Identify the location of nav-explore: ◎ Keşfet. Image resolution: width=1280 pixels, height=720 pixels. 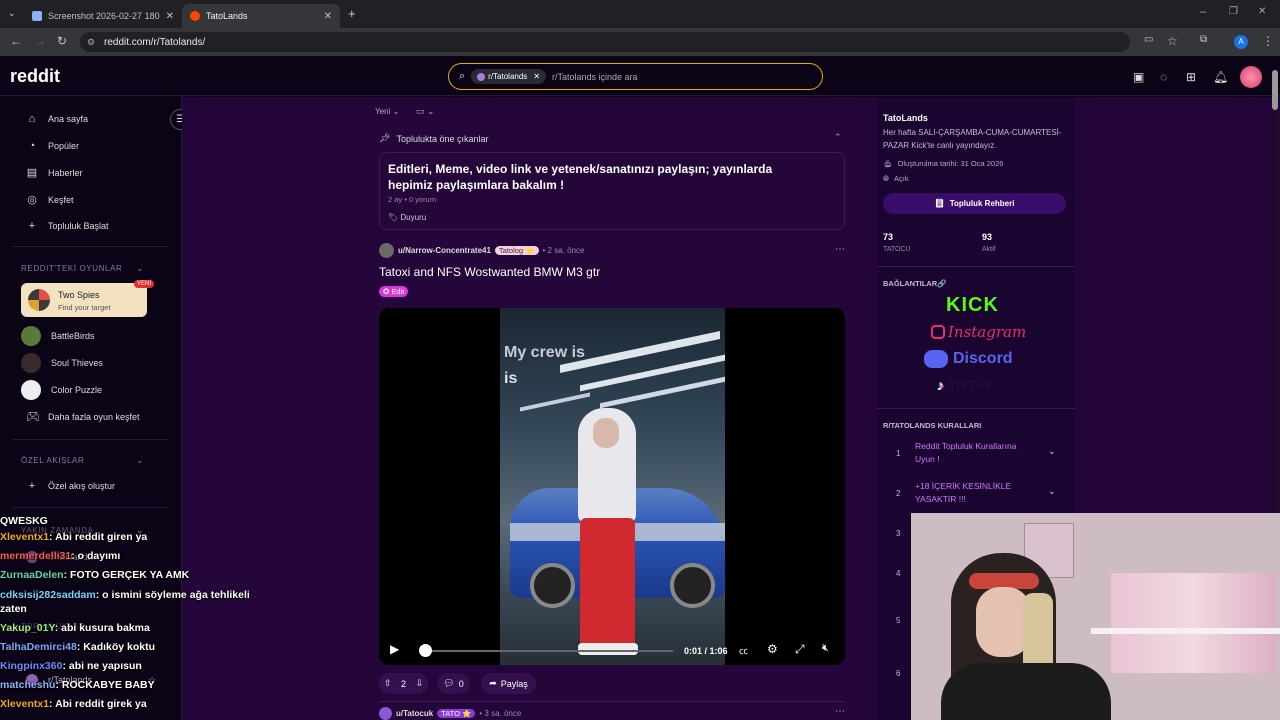
(49, 199).